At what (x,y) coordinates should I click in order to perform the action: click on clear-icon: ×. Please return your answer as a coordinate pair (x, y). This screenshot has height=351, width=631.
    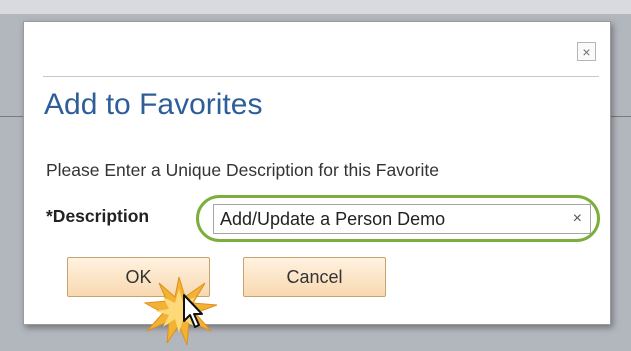
    Looking at the image, I should click on (577, 219).